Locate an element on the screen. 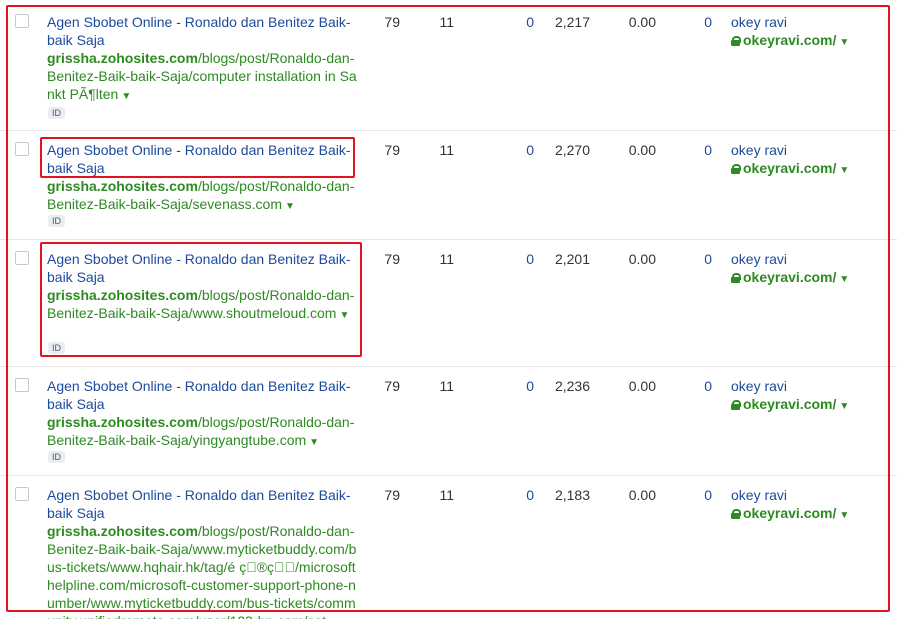 The image size is (897, 619). organic-traffic: 2,201 is located at coordinates (572, 259).